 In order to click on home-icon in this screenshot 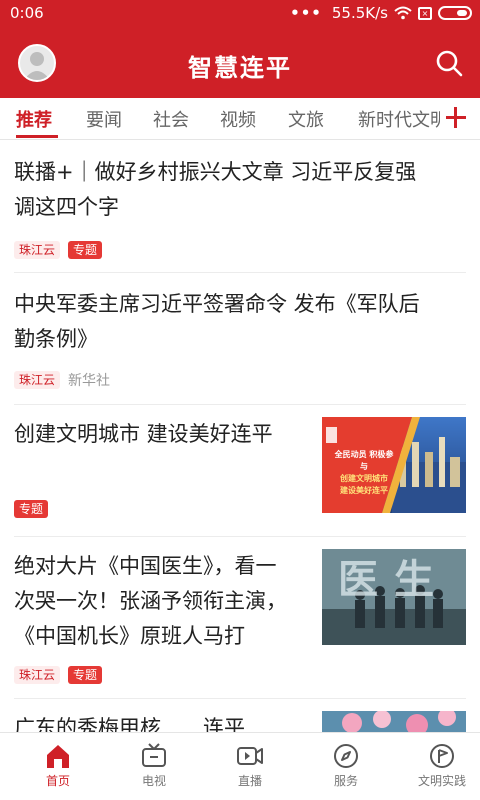, I will do `click(58, 756)`.